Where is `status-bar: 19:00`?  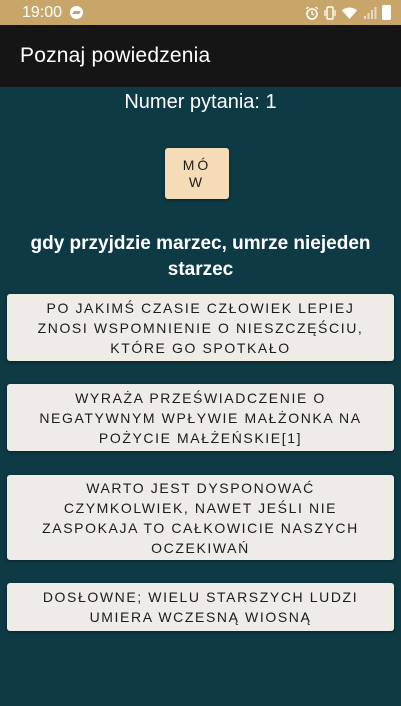
status-bar: 19:00 is located at coordinates (200, 12).